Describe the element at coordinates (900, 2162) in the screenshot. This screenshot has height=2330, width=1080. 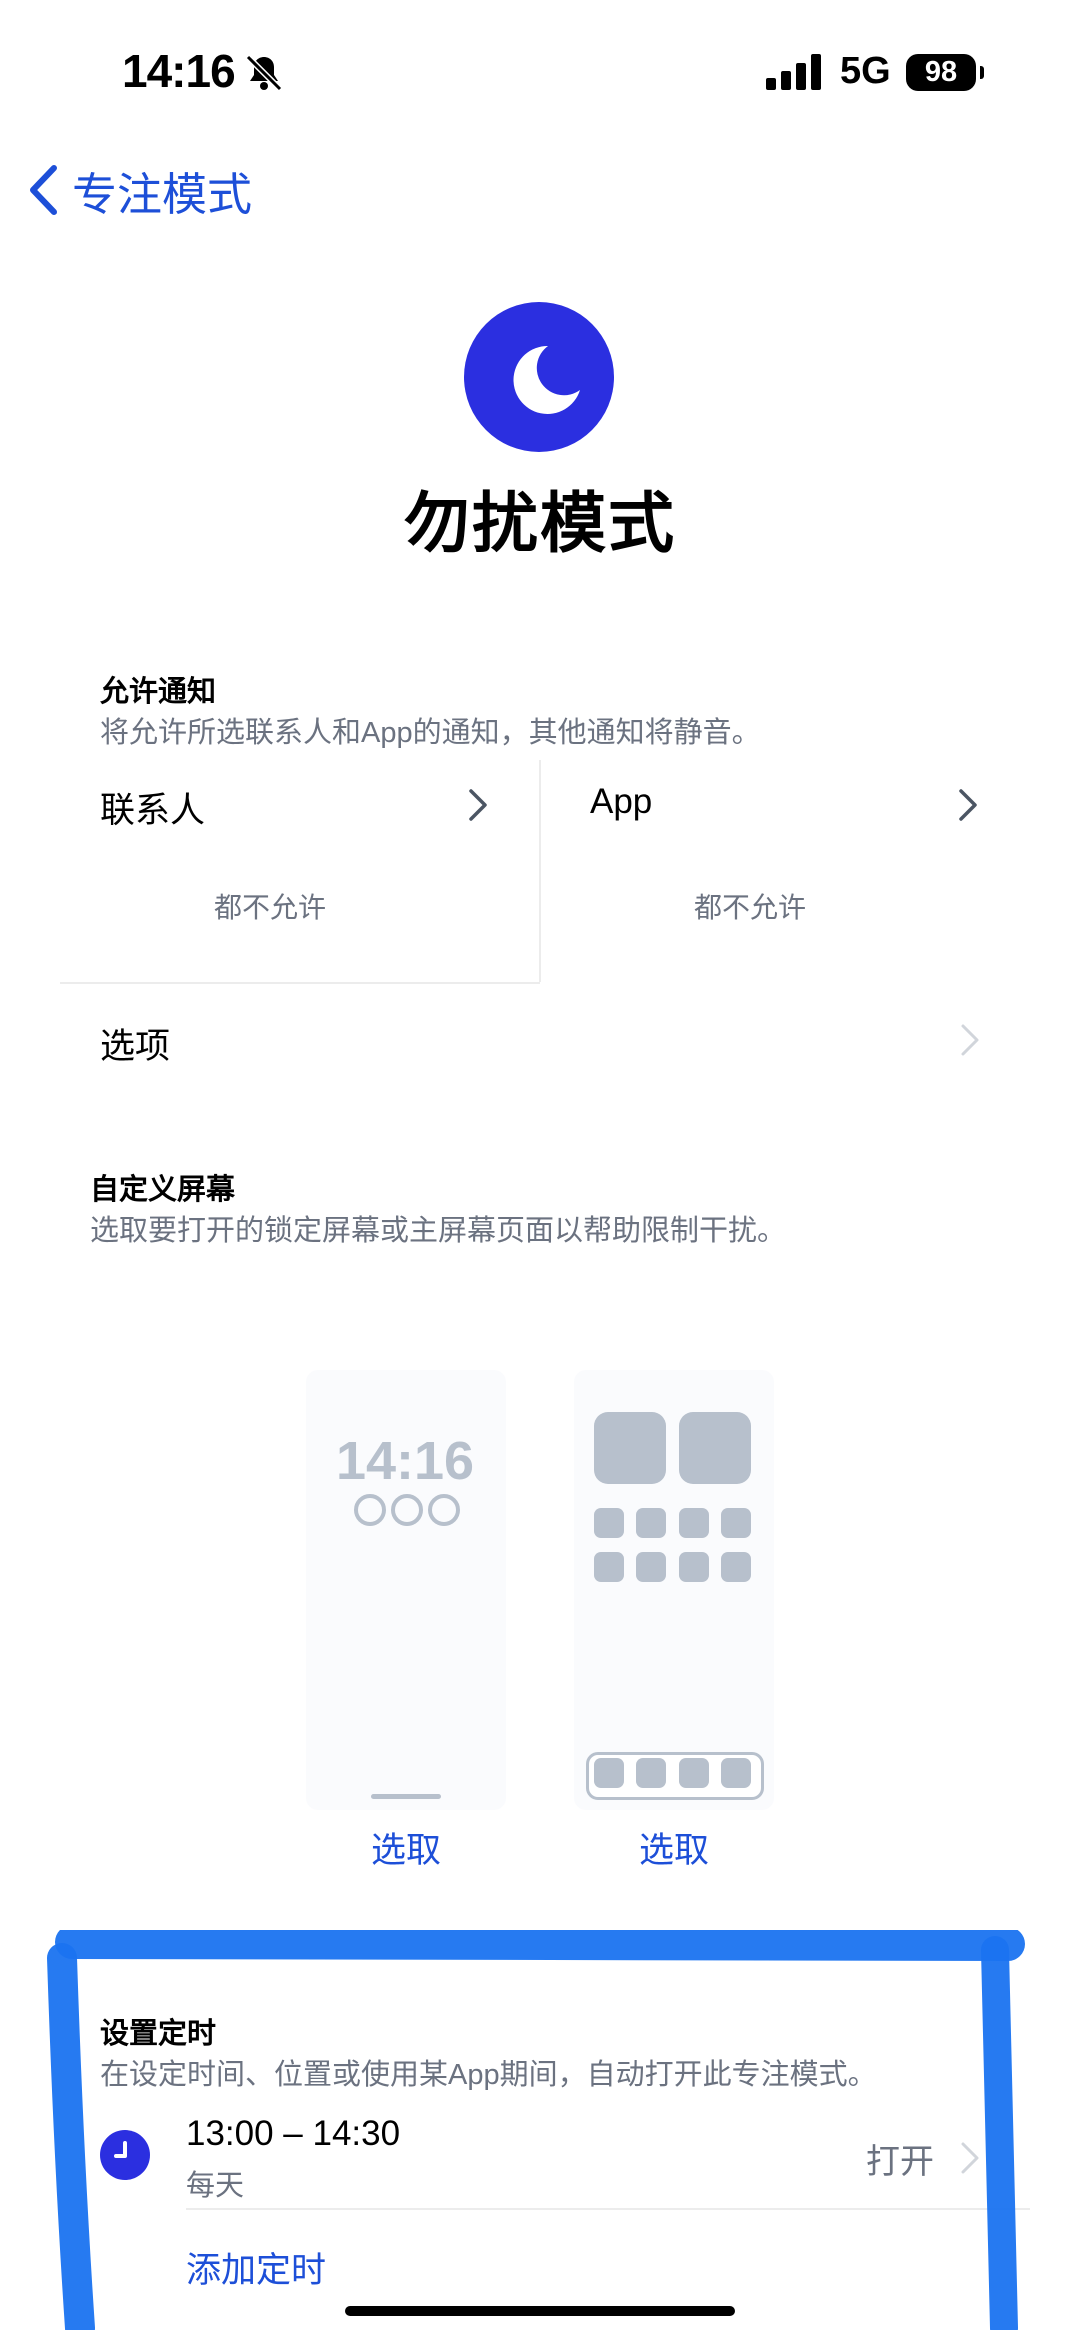
I see `schedule-status: 打开` at that location.